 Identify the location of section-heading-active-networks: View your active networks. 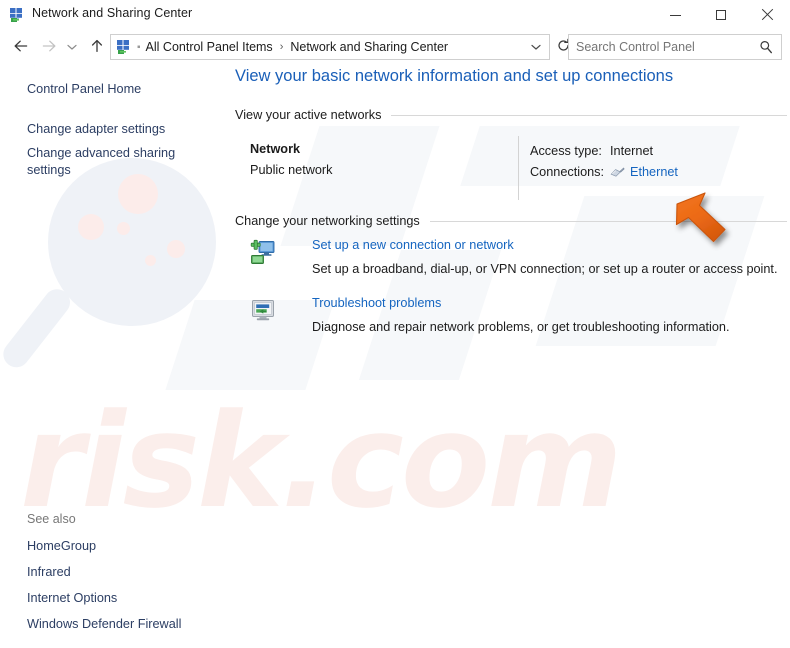
(511, 115).